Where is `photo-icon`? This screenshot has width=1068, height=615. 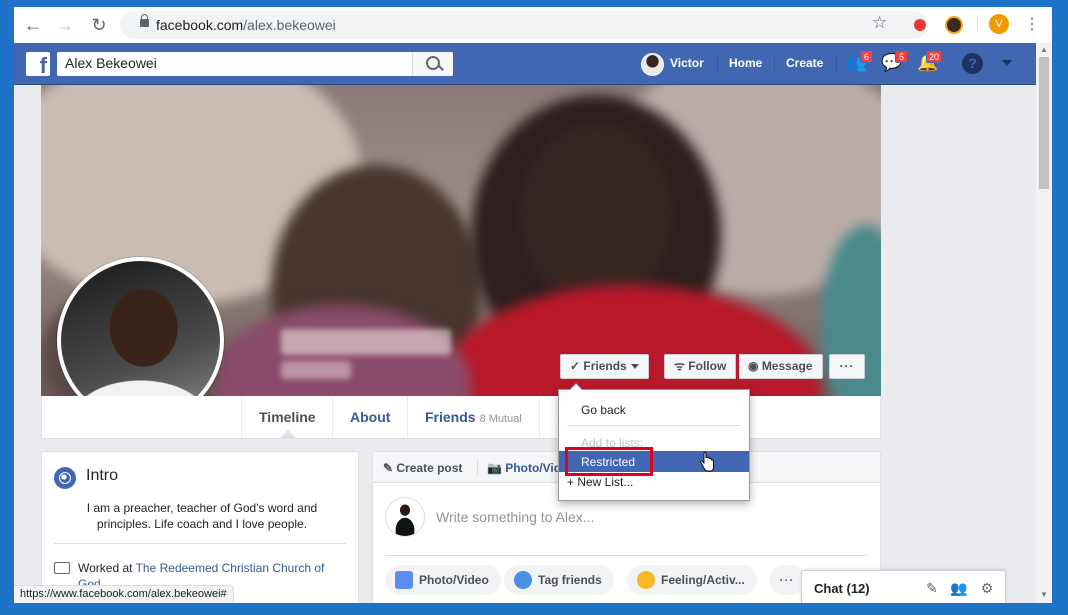 photo-icon is located at coordinates (404, 580).